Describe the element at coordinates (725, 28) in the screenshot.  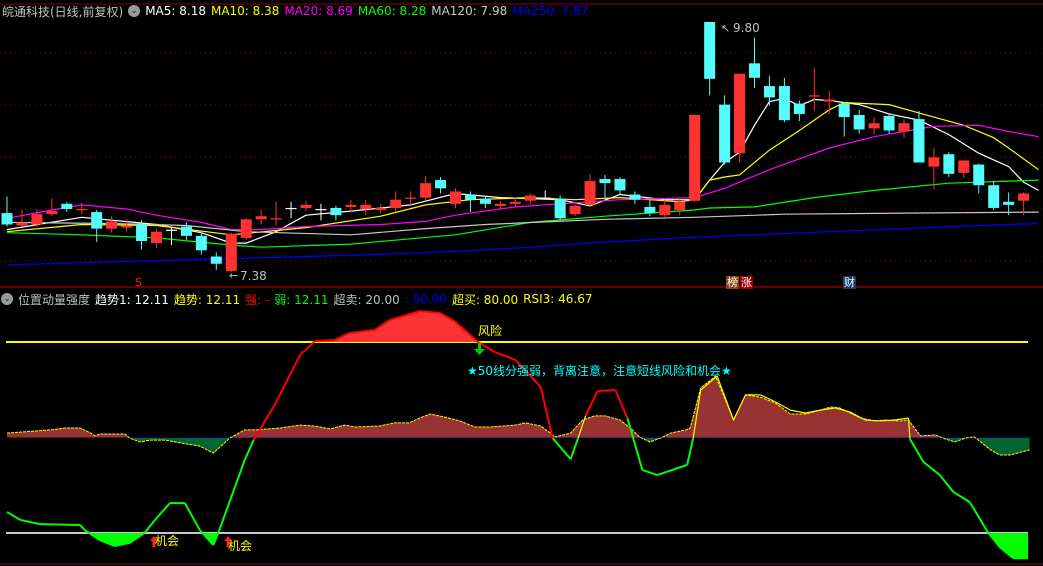
I see `high-arrow-icon: ↖` at that location.